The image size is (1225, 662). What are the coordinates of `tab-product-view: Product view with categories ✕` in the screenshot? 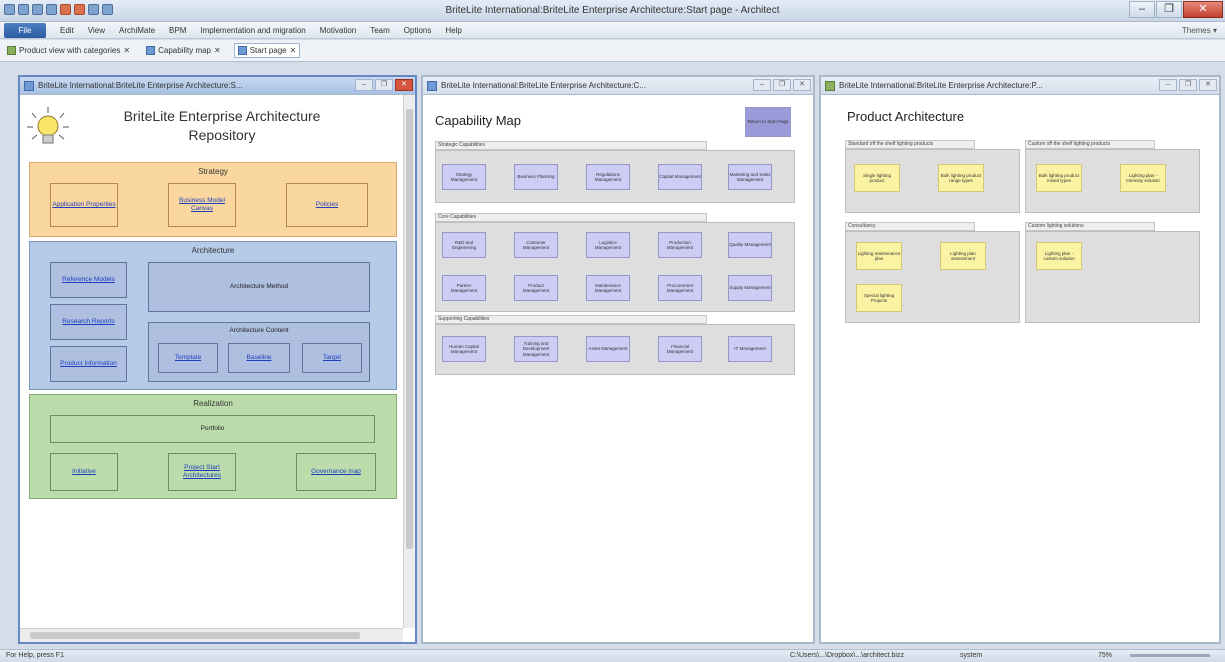 It's located at (68, 50).